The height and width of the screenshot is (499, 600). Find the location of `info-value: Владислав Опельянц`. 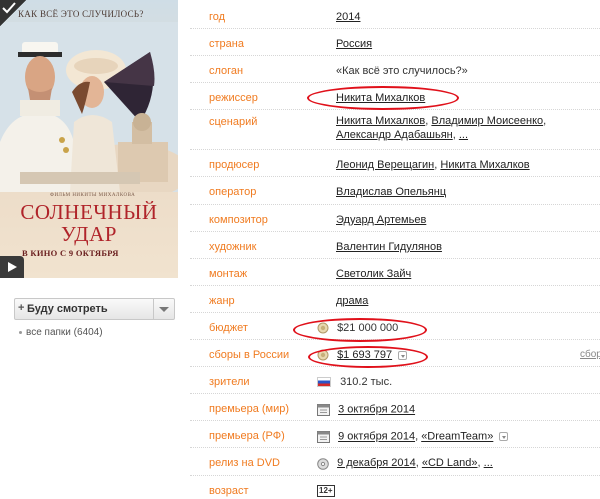

info-value: Владислав Опельянц is located at coordinates (391, 192).